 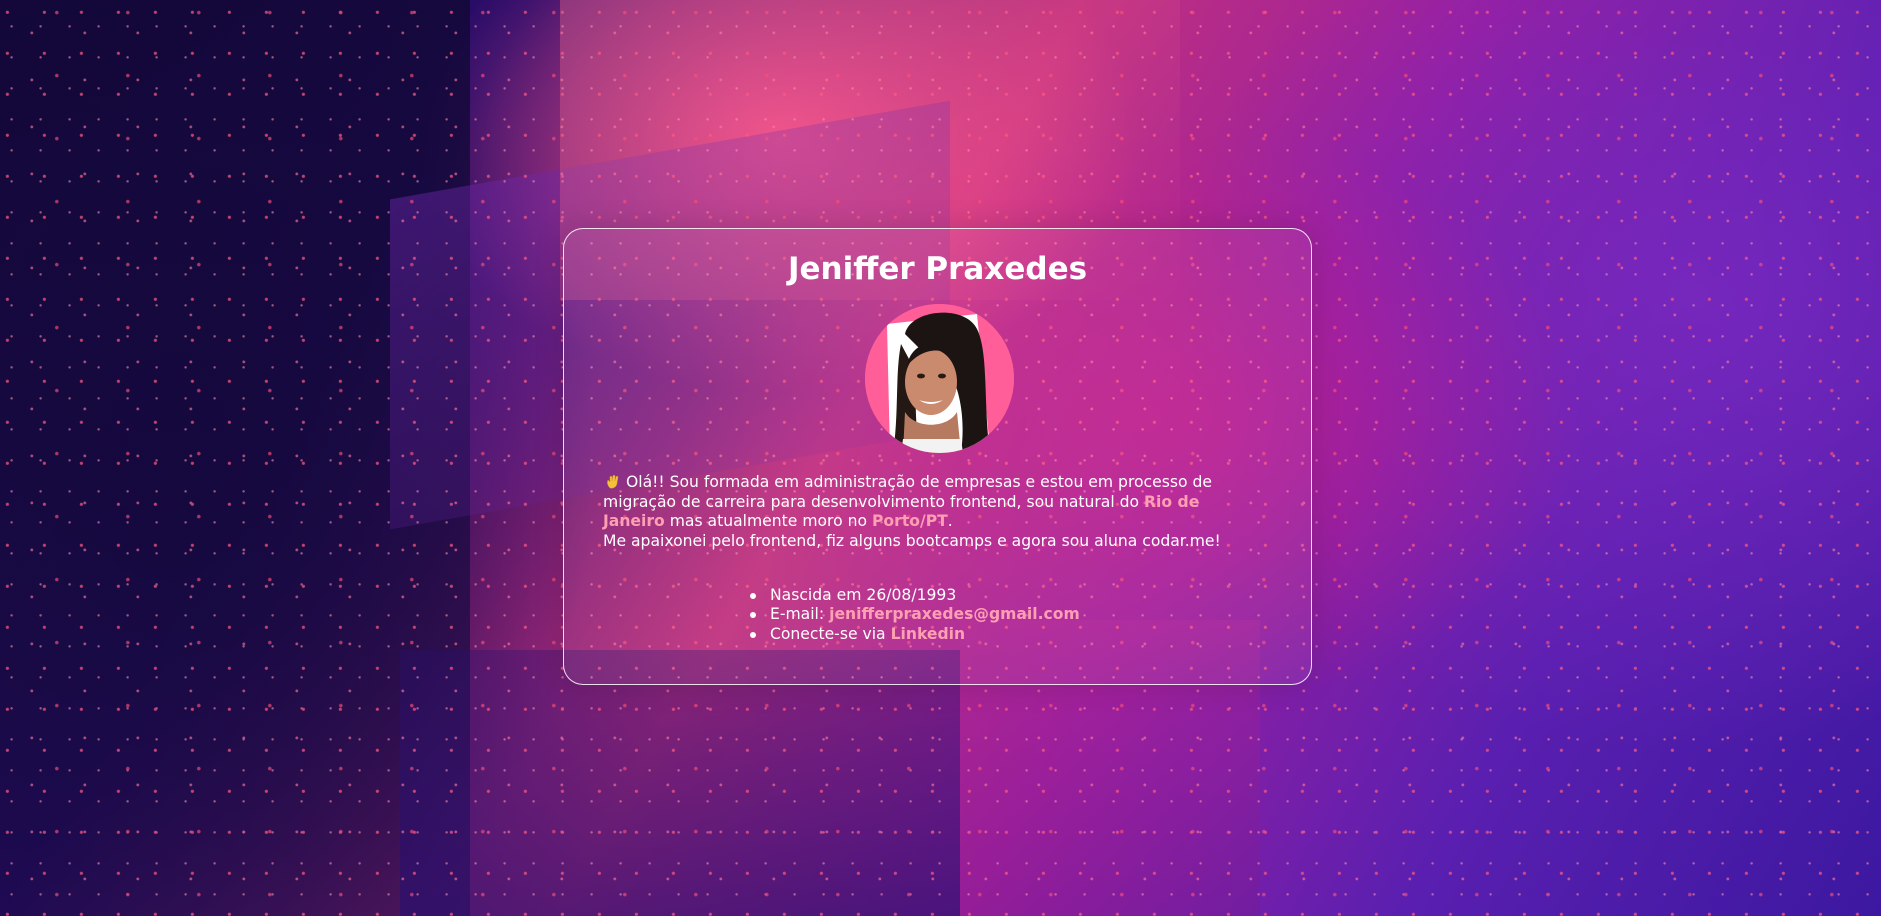 I want to click on email-label: E-mail:, so click(x=800, y=614).